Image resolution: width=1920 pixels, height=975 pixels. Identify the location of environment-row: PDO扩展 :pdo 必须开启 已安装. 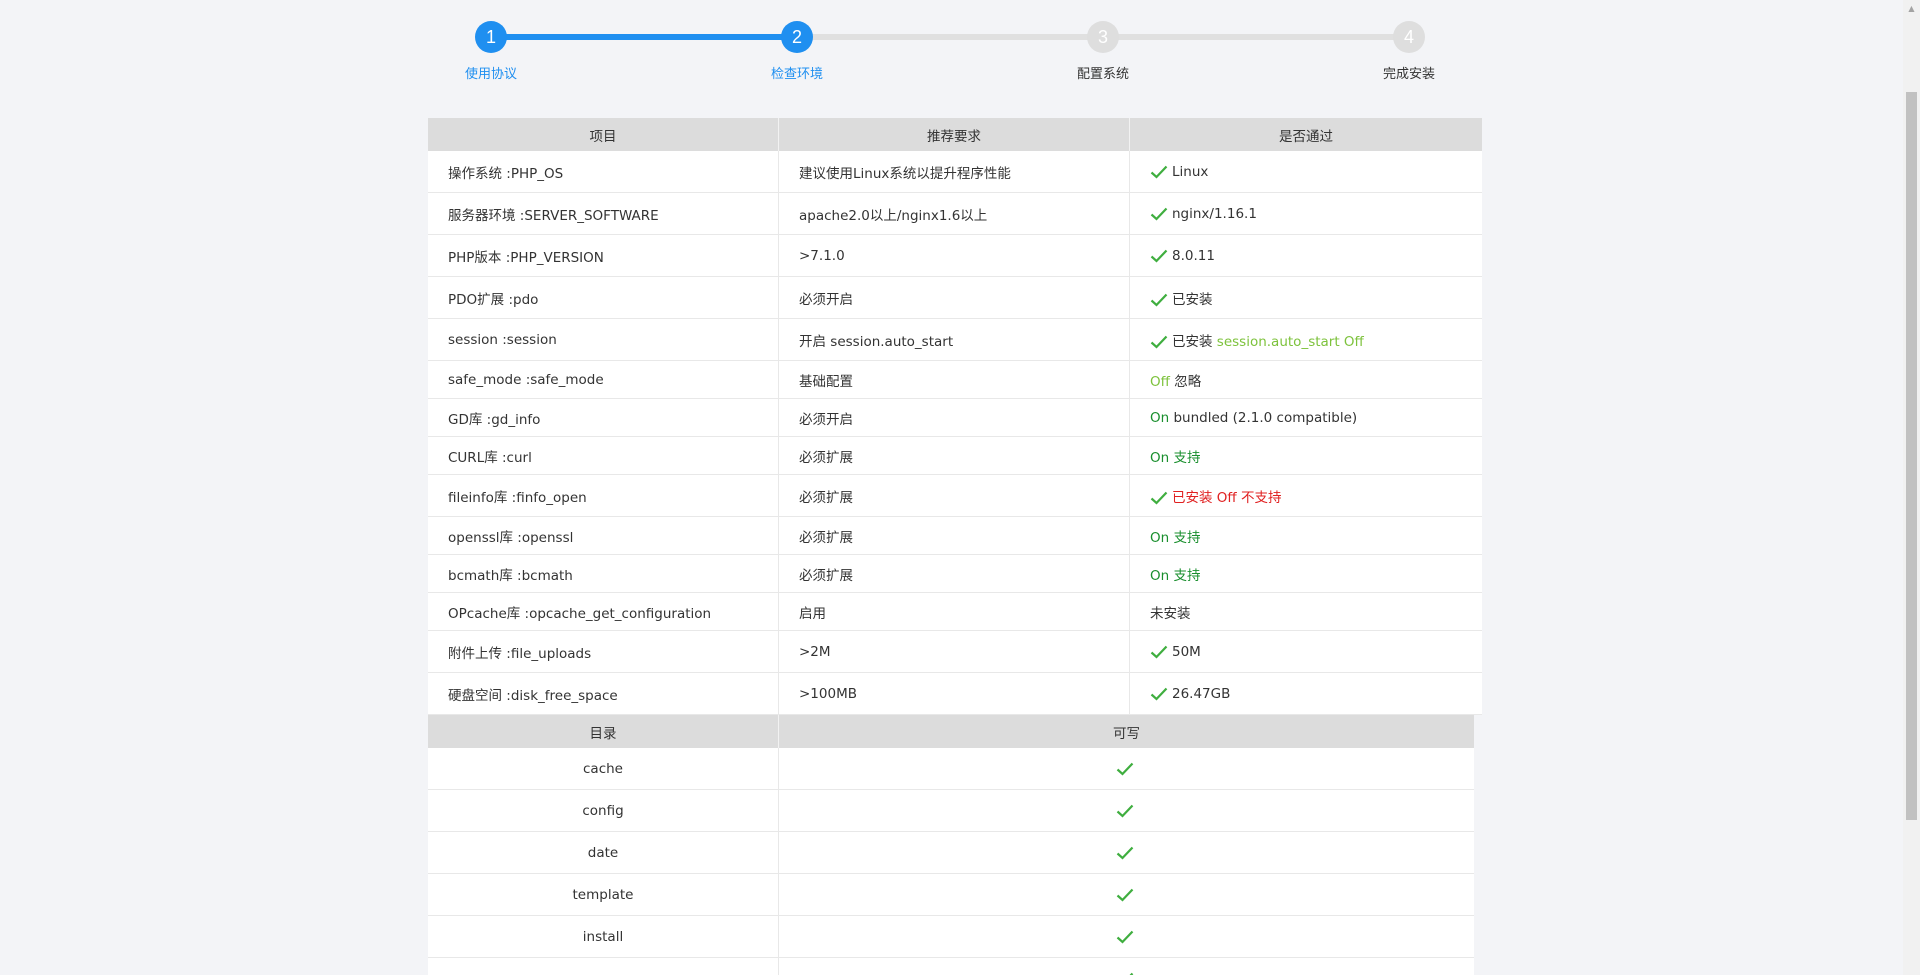
(955, 297).